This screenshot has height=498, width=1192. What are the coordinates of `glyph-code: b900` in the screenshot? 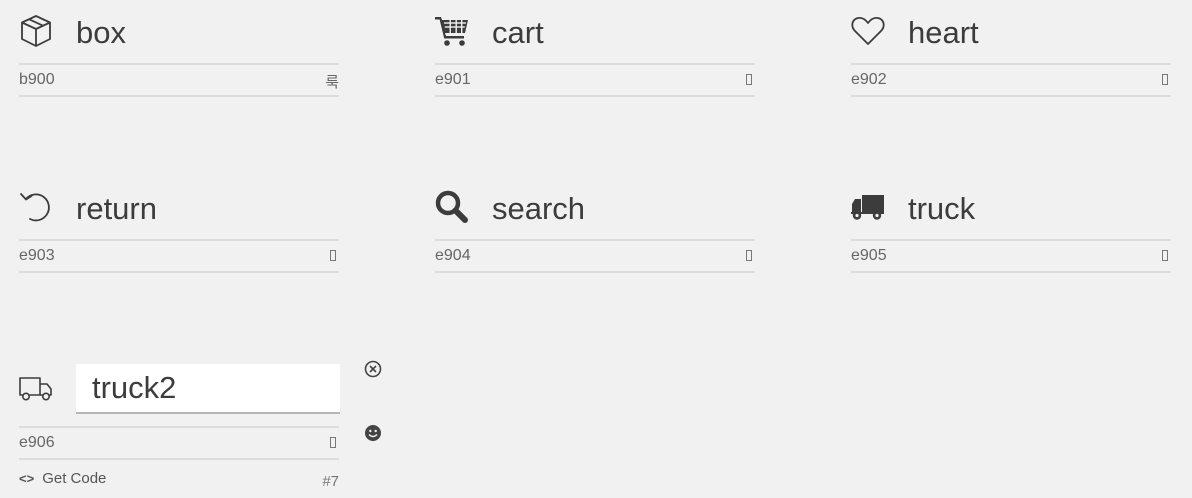 It's located at (37, 80).